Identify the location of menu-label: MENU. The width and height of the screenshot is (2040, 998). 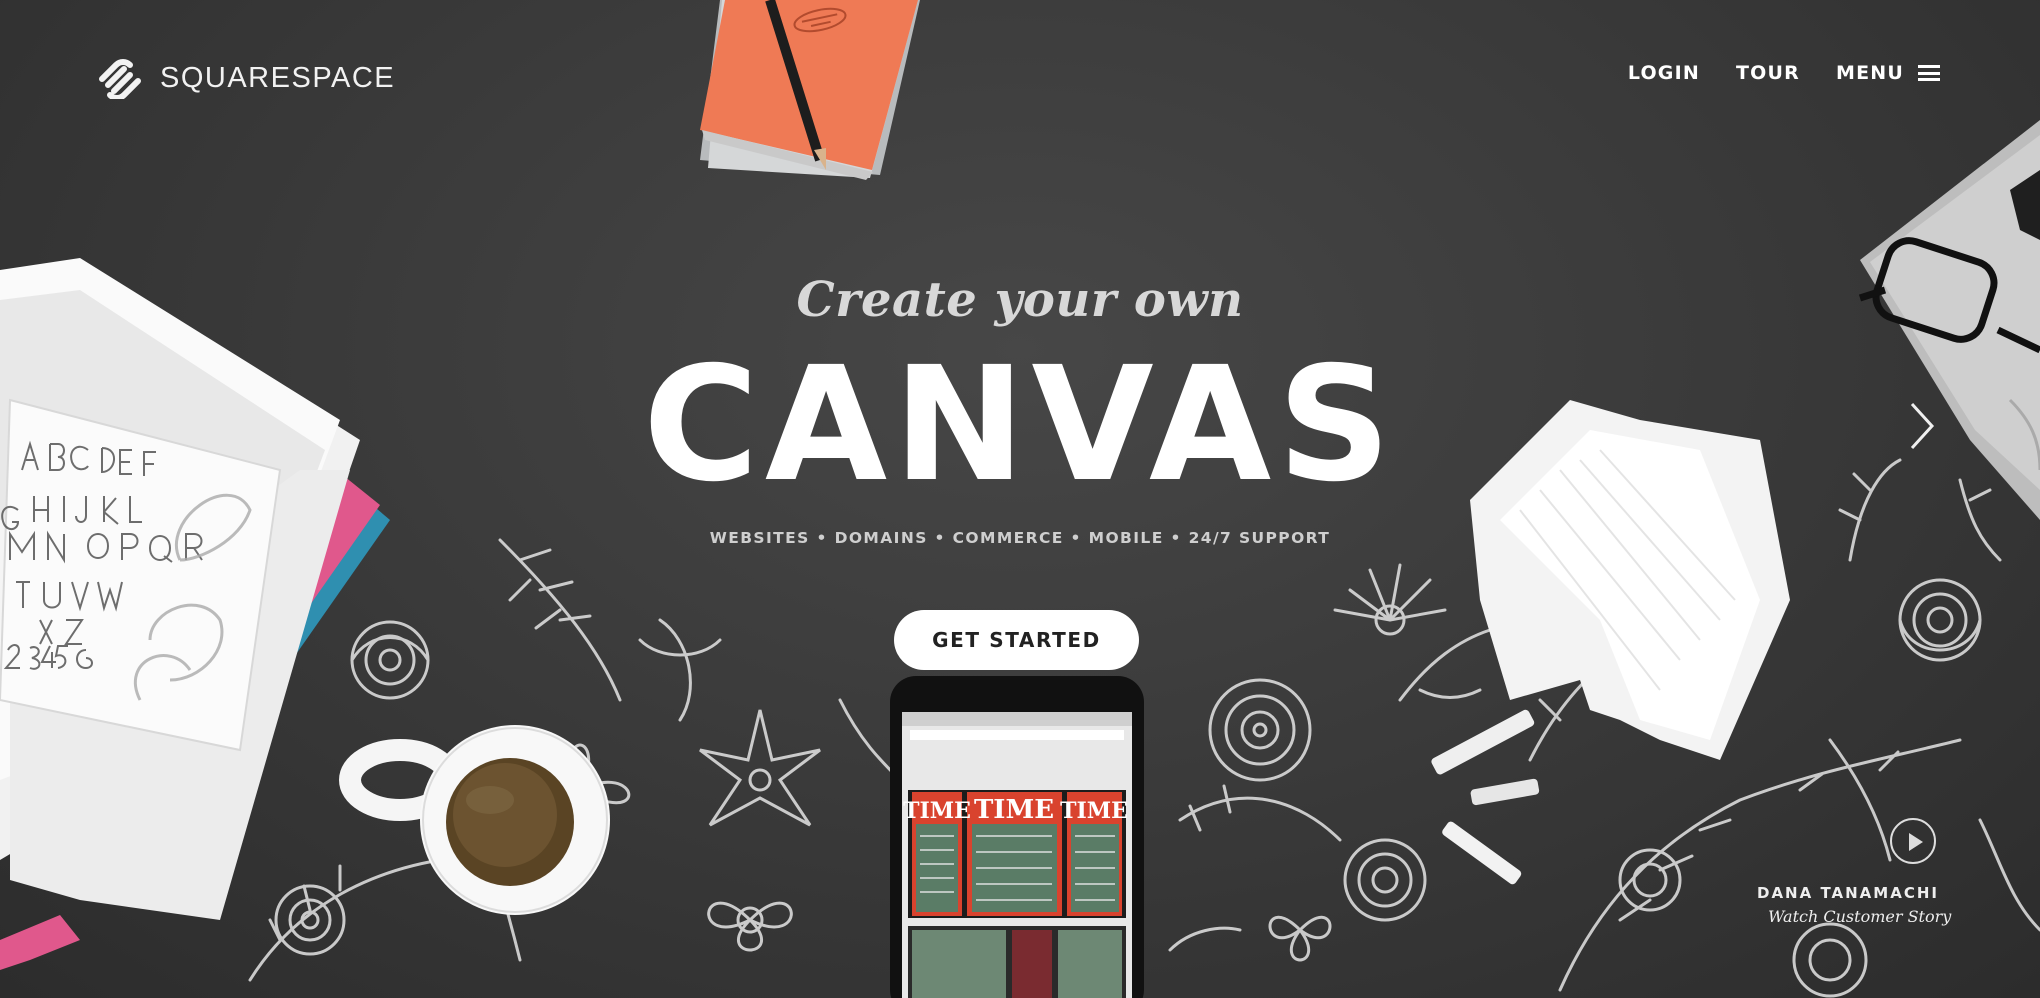
(1869, 73).